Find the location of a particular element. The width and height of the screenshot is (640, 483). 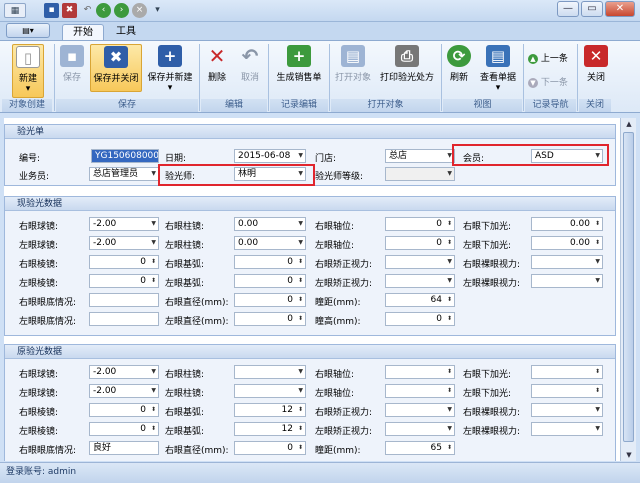

generate-sales-button: + 生成销售单 is located at coordinates (299, 68).